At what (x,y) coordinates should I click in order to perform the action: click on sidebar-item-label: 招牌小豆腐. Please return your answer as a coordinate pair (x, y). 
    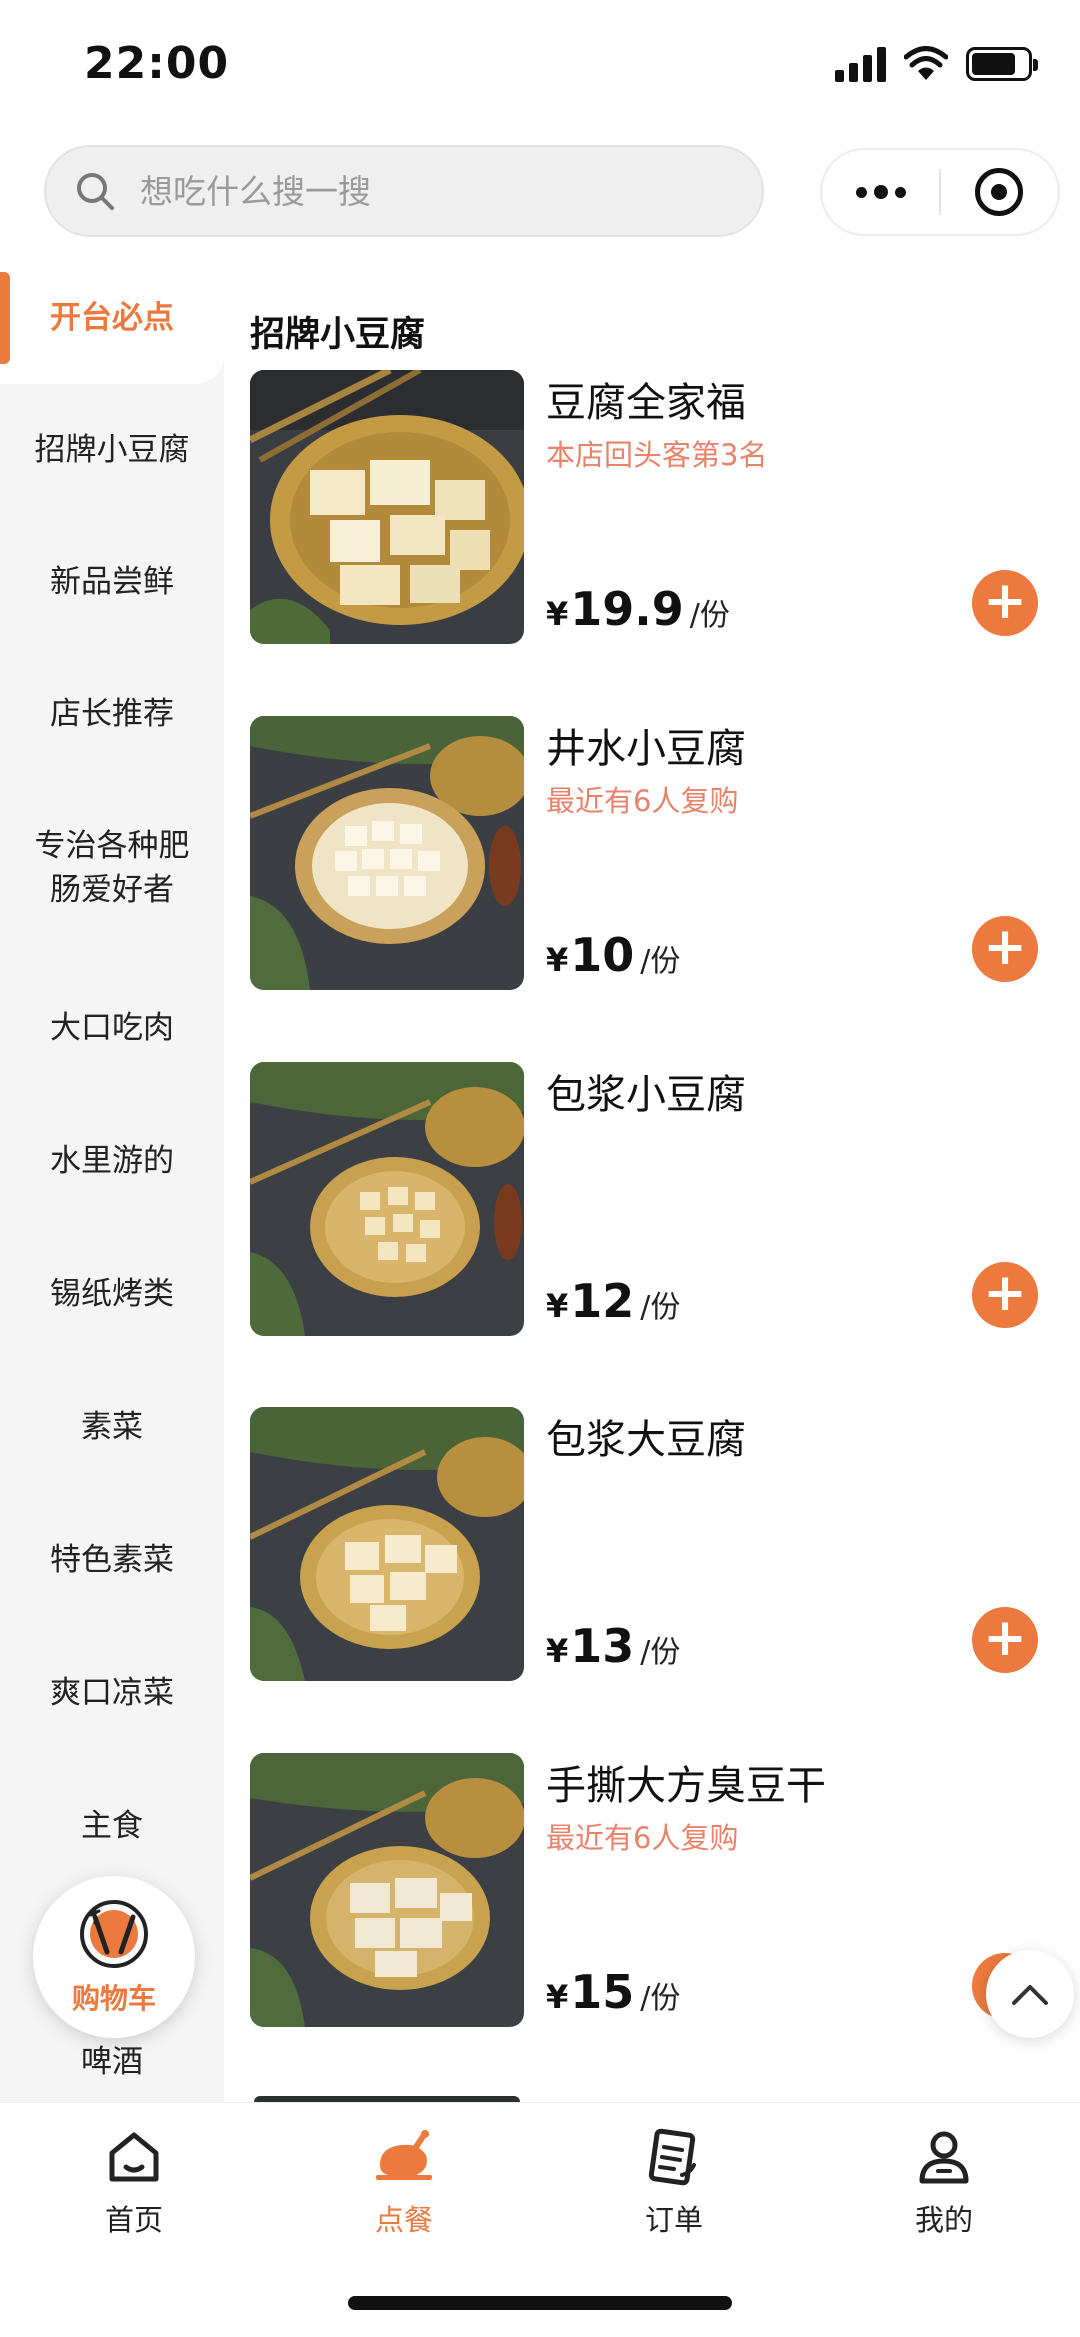
    Looking at the image, I should click on (112, 450).